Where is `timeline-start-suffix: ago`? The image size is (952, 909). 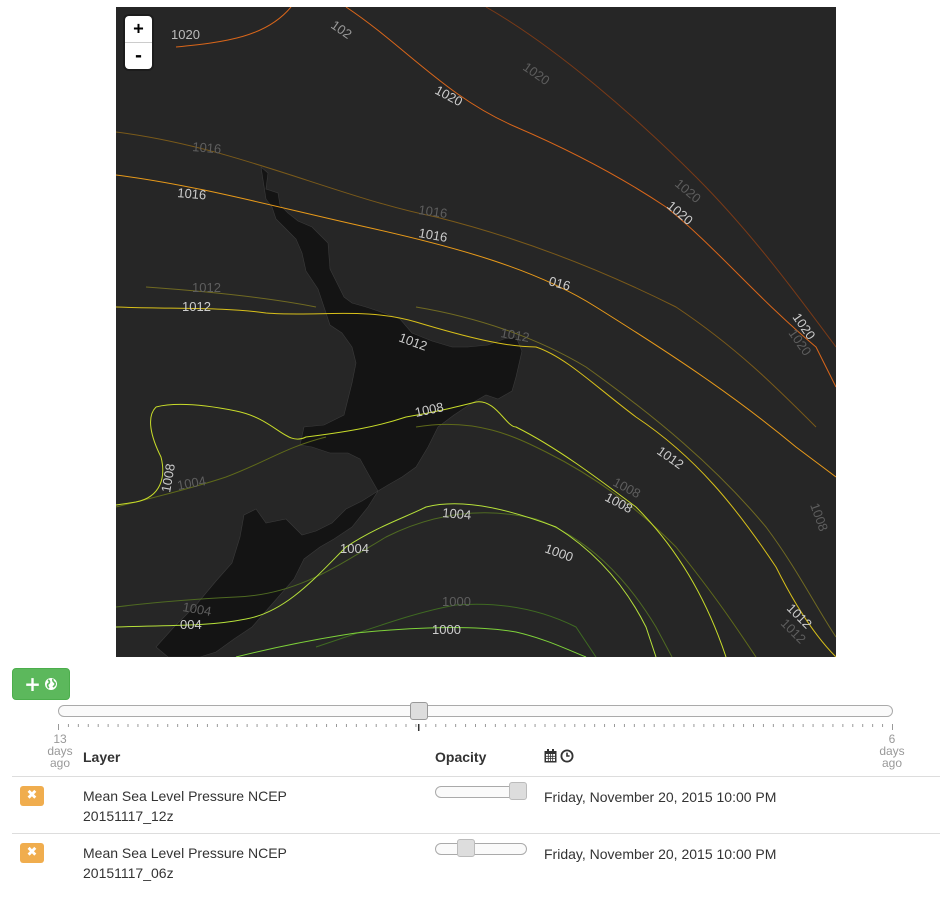
timeline-start-suffix: ago is located at coordinates (60, 763).